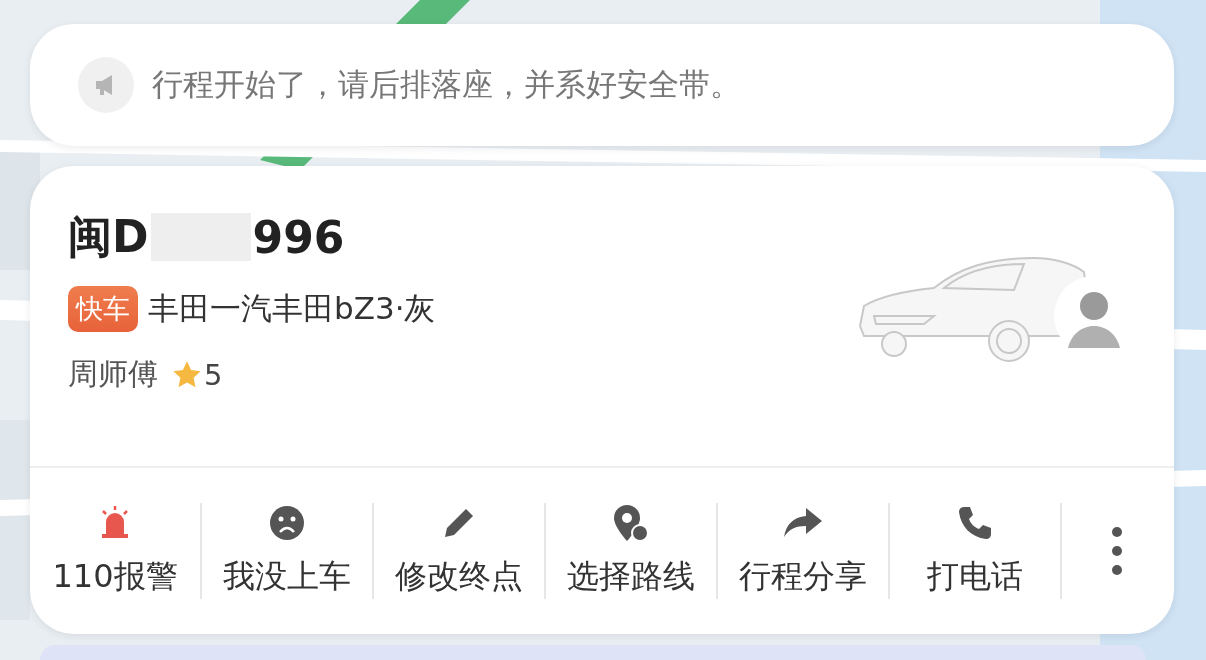  What do you see at coordinates (187, 374) in the screenshot?
I see `star-icon` at bounding box center [187, 374].